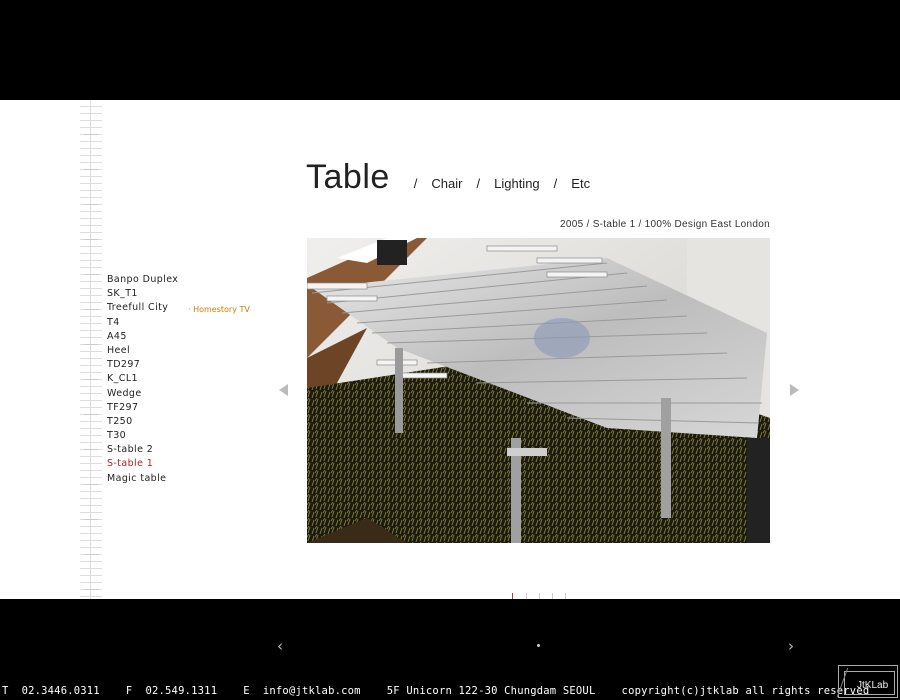 The height and width of the screenshot is (700, 900). I want to click on page-title: Table, so click(348, 177).